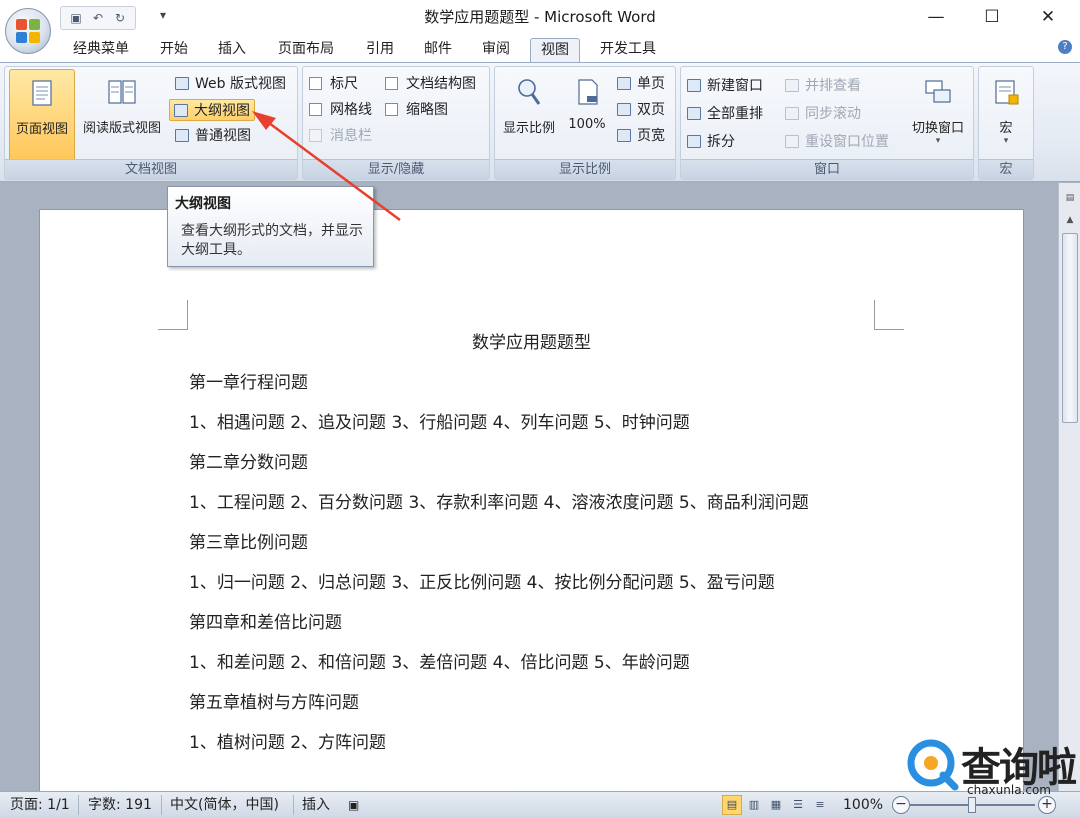  I want to click on doc-line: 1、植树问题 2、方阵问题, so click(288, 743).